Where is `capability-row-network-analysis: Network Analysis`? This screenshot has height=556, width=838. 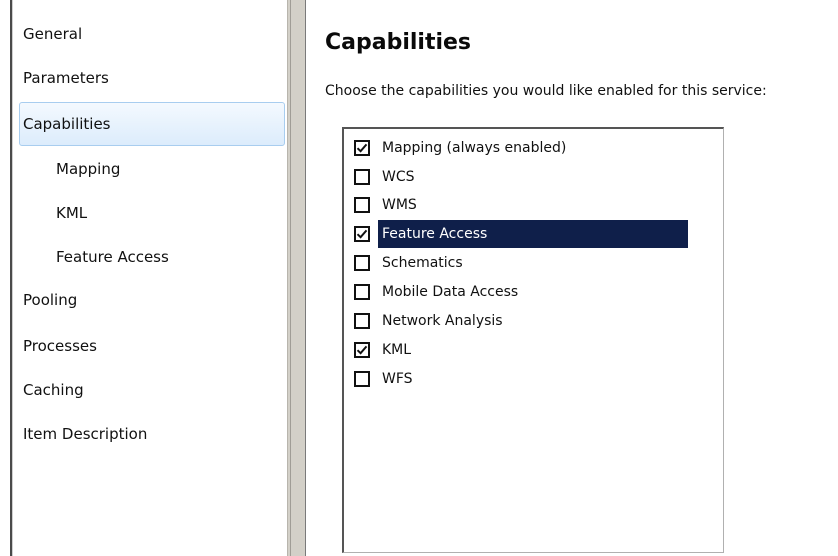
capability-row-network-analysis: Network Analysis is located at coordinates (430, 321).